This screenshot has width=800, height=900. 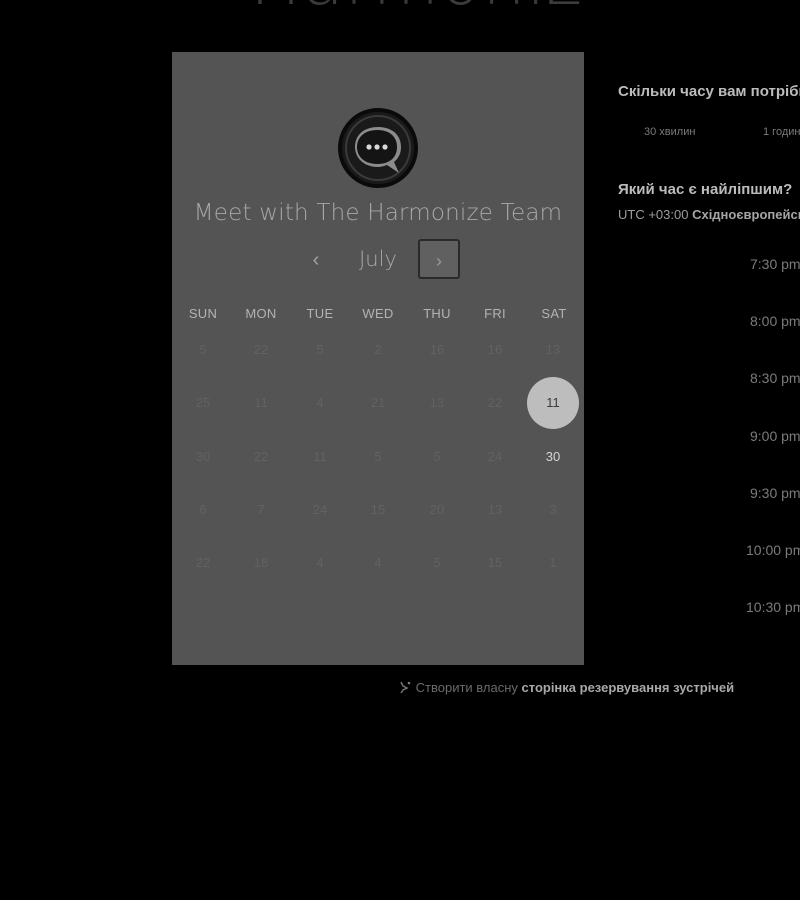 I want to click on team-title: Meet with The Harmonize Team, so click(x=378, y=213).